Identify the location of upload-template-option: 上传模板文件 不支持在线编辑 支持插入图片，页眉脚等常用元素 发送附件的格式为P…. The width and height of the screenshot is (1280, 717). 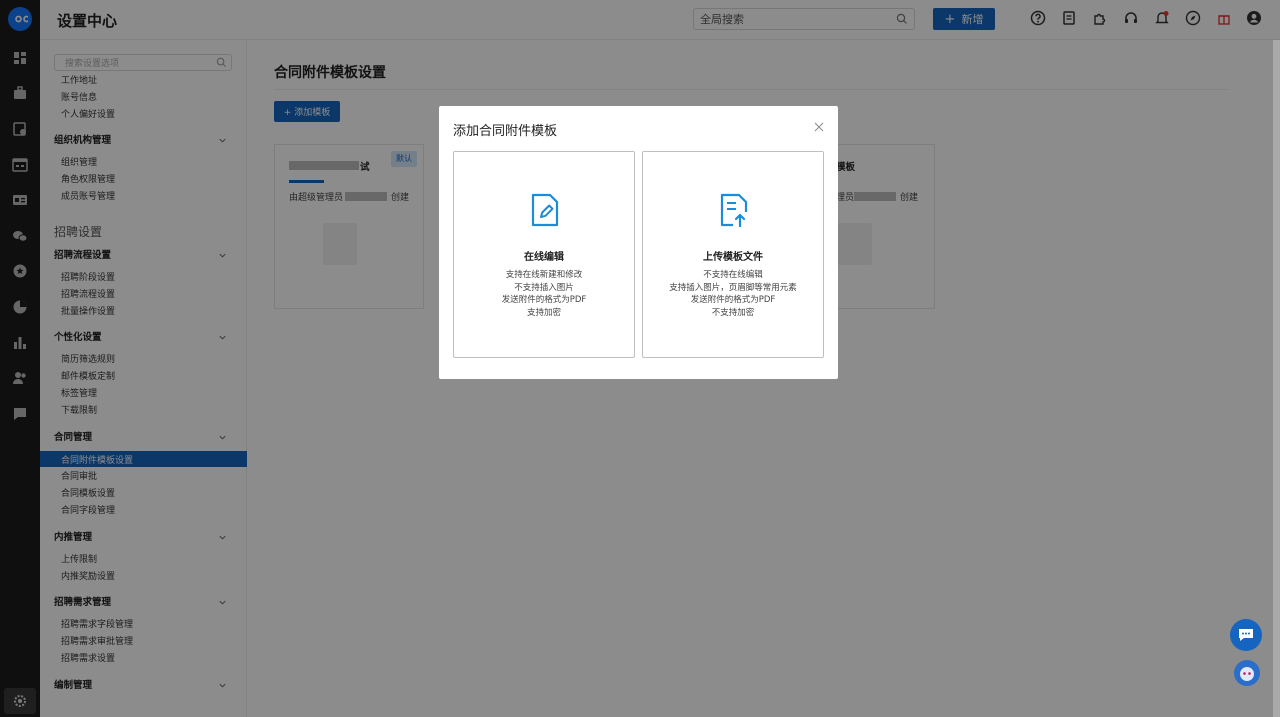
(733, 254).